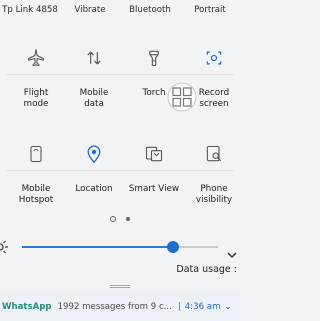  Describe the element at coordinates (36, 154) in the screenshot. I see `hotspot-icon` at that location.